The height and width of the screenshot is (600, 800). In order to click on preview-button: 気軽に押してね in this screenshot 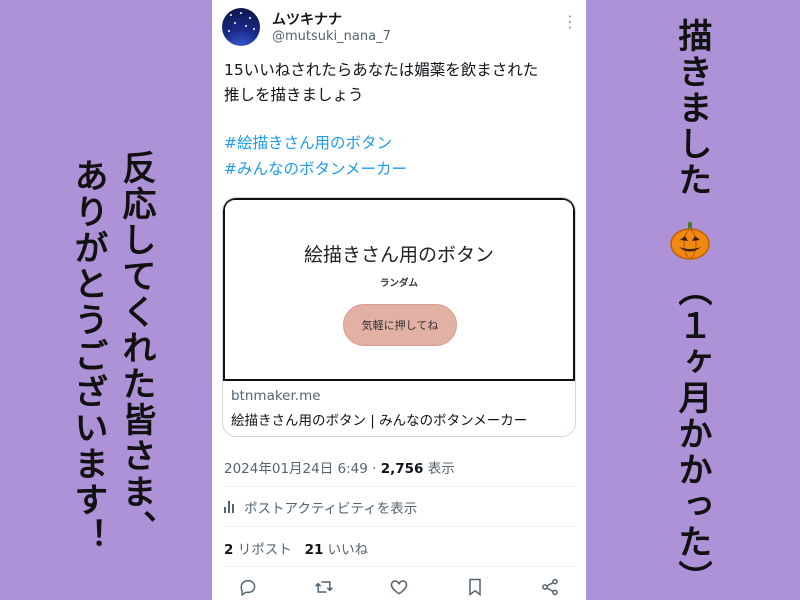, I will do `click(400, 325)`.